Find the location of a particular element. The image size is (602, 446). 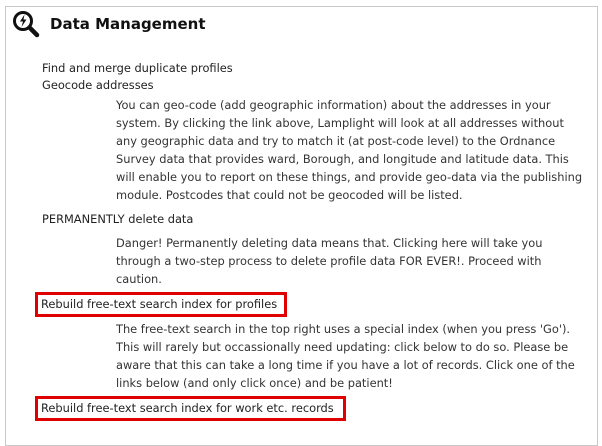

geocode-addresses-link: Geocode addresses is located at coordinates (98, 85).